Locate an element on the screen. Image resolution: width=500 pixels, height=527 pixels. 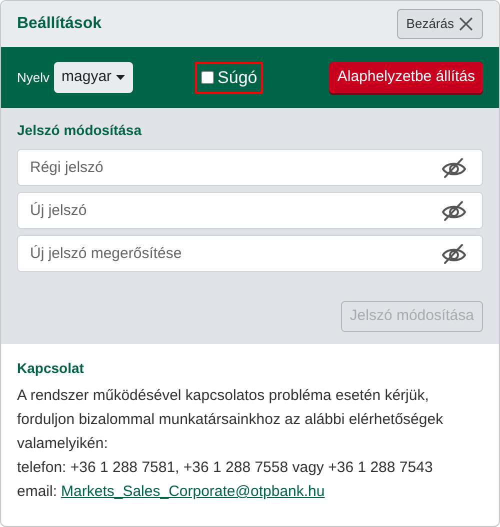
close-icon is located at coordinates (466, 24).